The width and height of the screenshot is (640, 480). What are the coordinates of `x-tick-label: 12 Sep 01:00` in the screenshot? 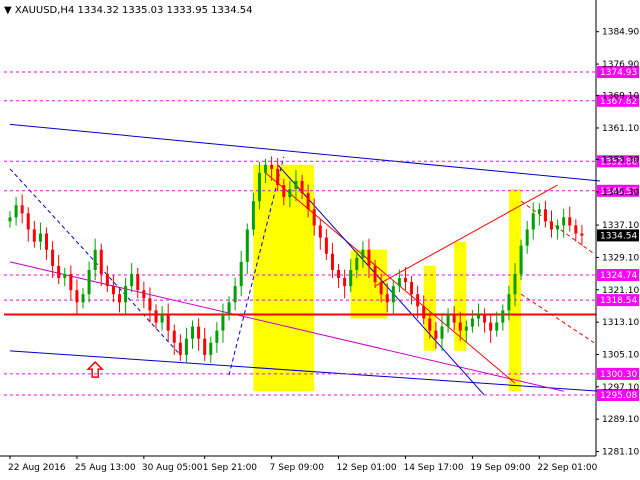 It's located at (367, 468).